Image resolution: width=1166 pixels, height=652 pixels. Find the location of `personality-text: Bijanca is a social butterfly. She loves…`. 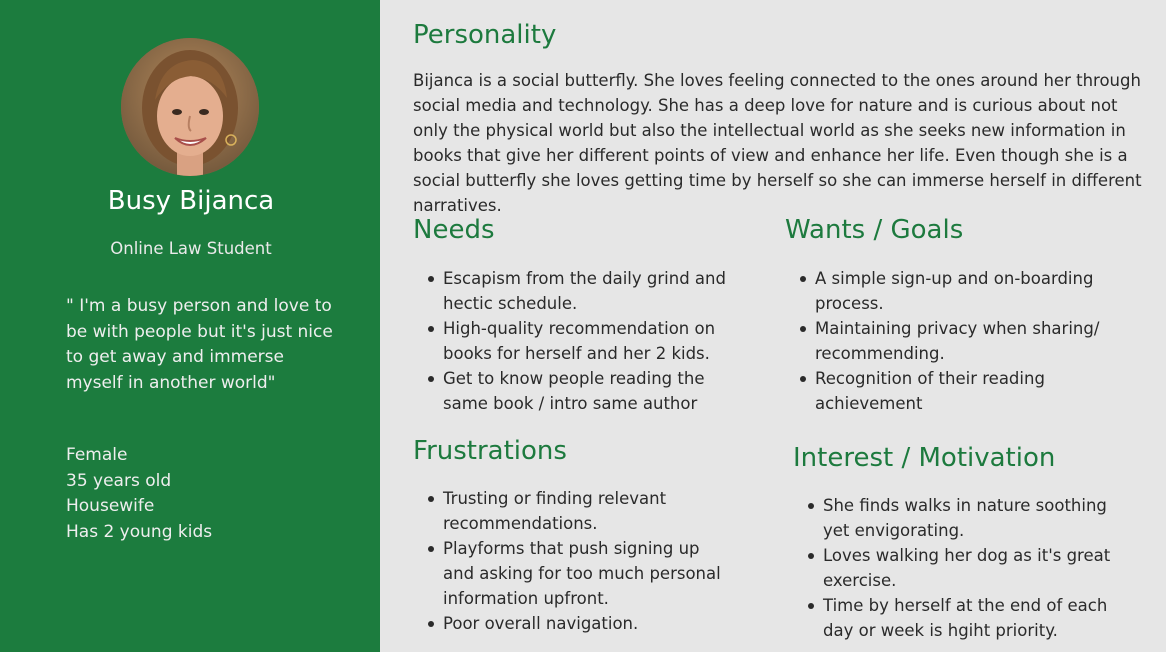

personality-text: Bijanca is a social butterfly. She loves… is located at coordinates (777, 143).